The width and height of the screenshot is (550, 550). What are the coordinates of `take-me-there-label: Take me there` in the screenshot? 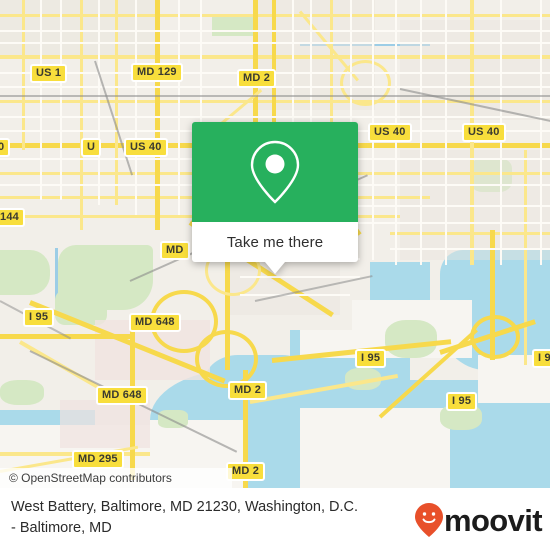 It's located at (275, 242).